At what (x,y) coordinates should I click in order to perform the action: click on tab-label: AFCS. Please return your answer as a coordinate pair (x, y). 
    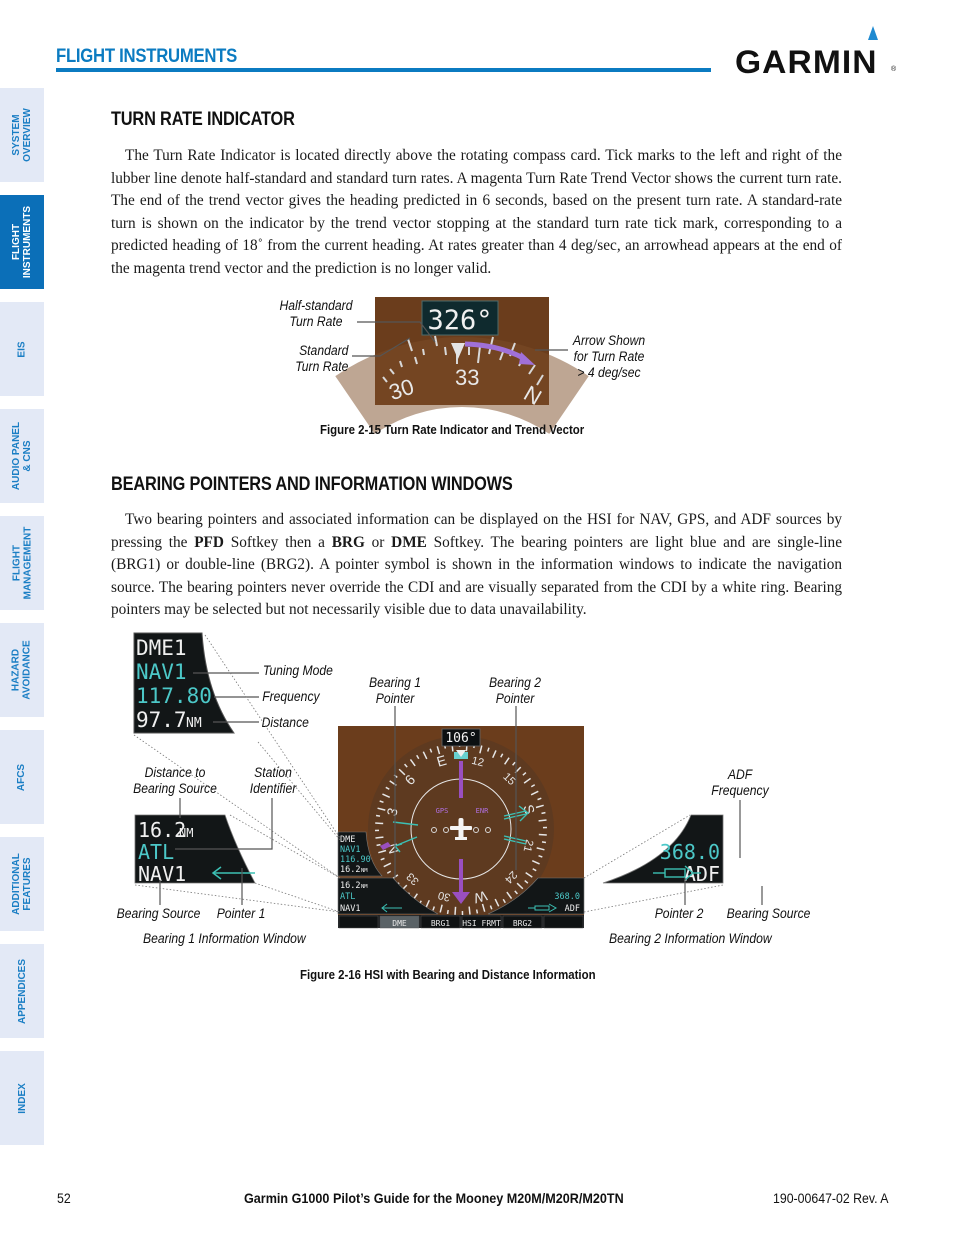
    Looking at the image, I should click on (22, 777).